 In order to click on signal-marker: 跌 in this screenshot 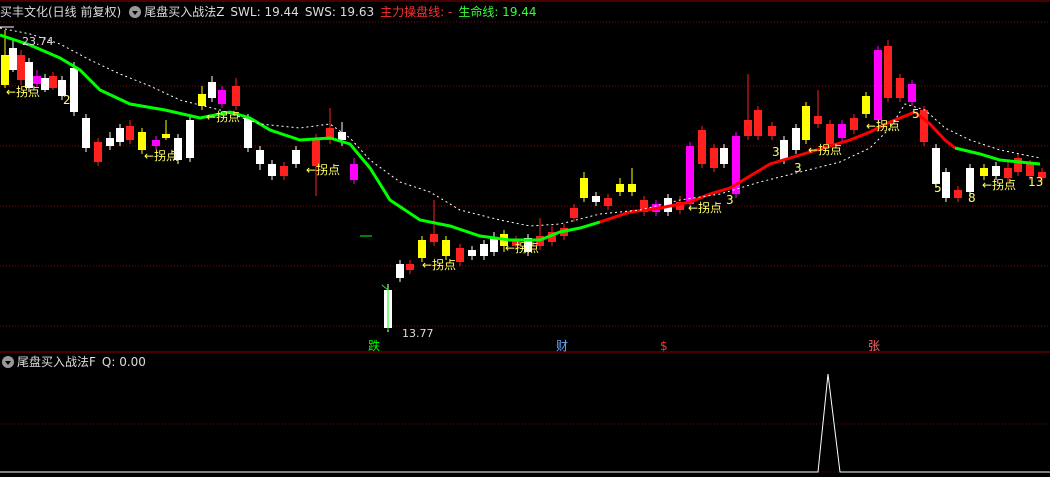, I will do `click(374, 345)`.